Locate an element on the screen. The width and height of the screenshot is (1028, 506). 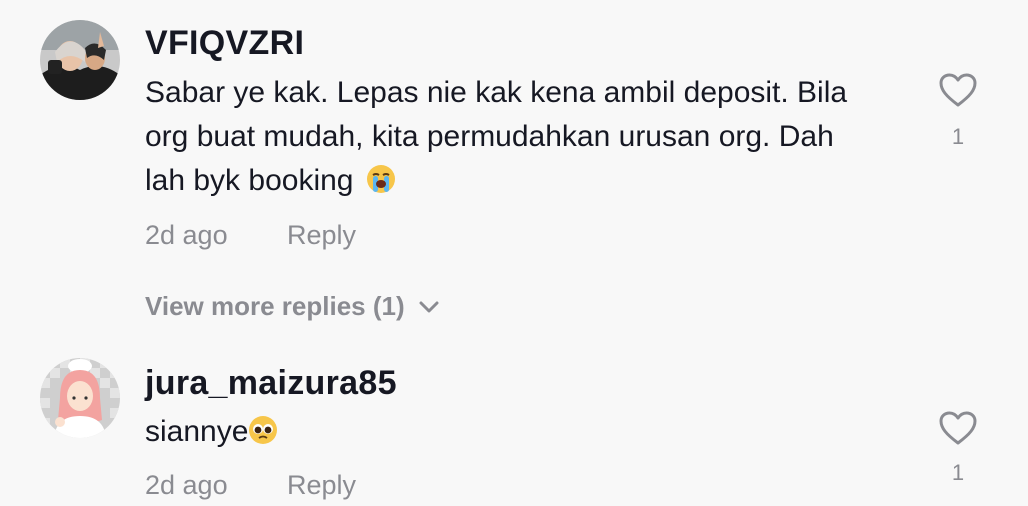
comment-text-line: lah byk booking is located at coordinates (249, 180).